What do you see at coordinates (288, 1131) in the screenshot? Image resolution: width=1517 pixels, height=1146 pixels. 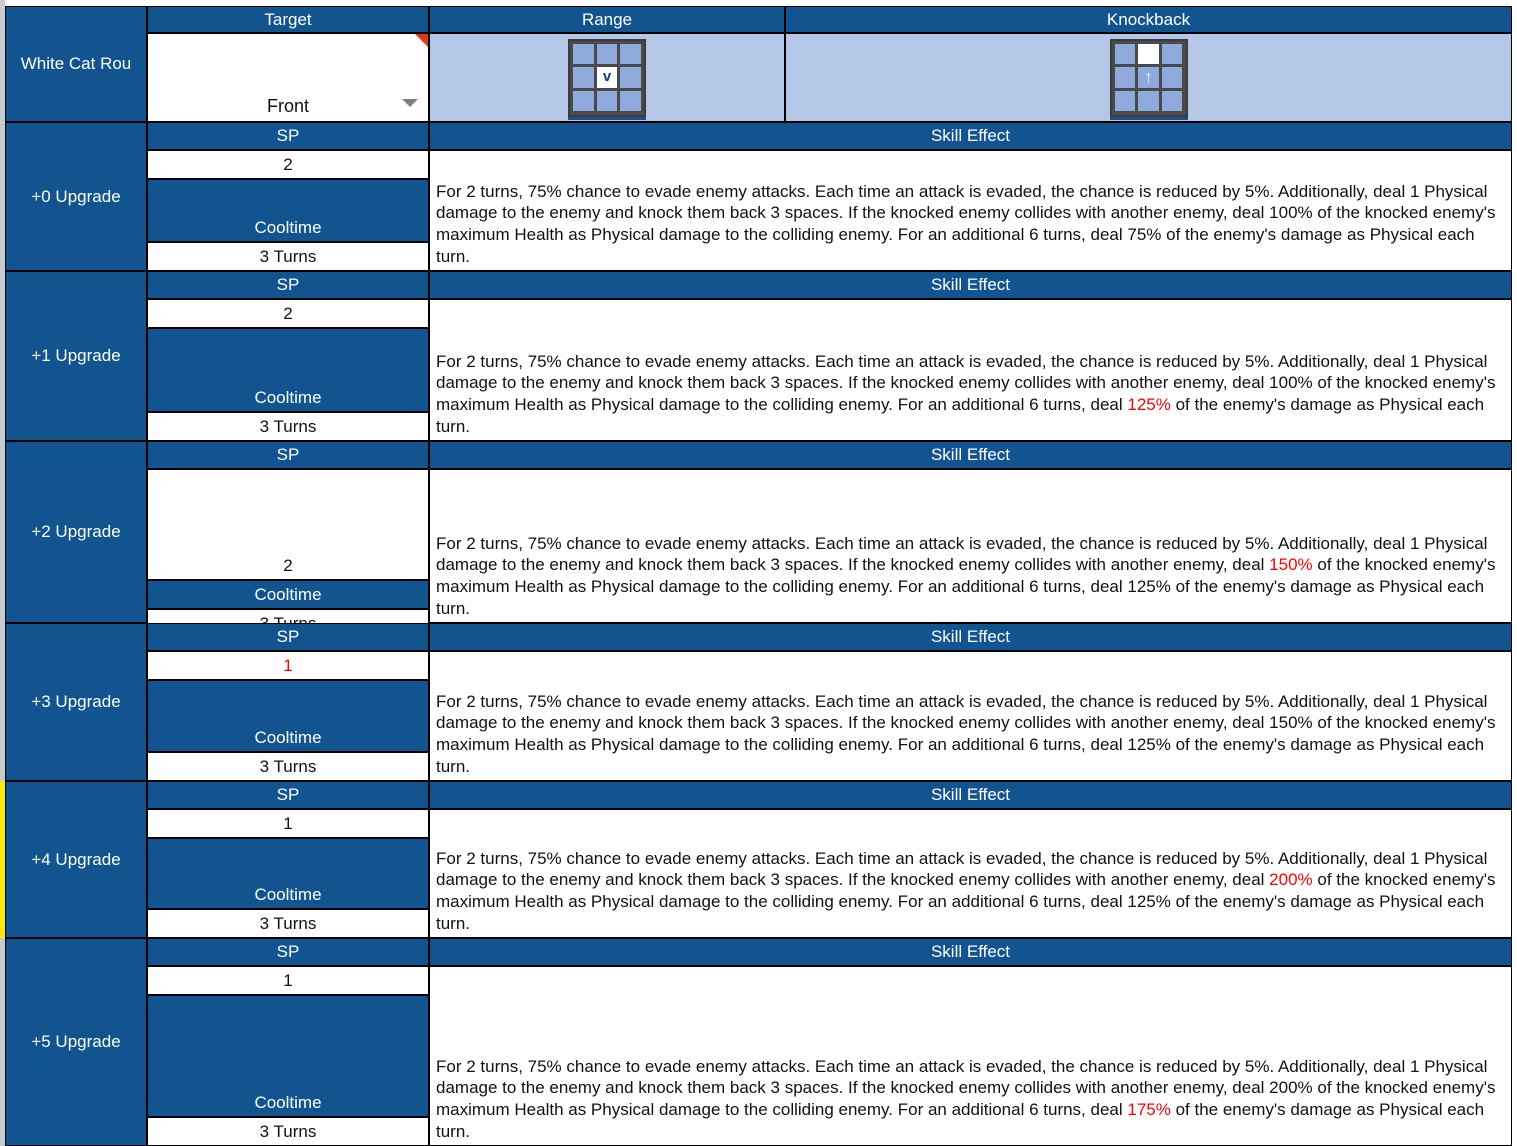 I see `cooltime-value-cell-5: 3 Turns` at bounding box center [288, 1131].